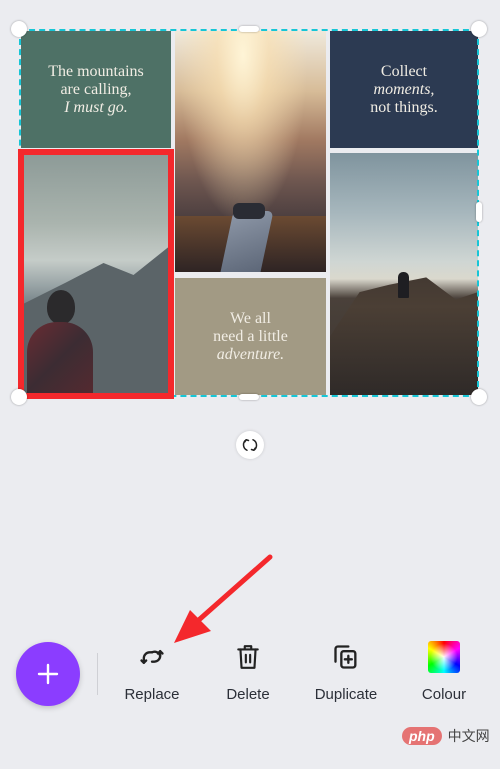 Image resolution: width=500 pixels, height=769 pixels. I want to click on colour-label: Colour, so click(444, 694).